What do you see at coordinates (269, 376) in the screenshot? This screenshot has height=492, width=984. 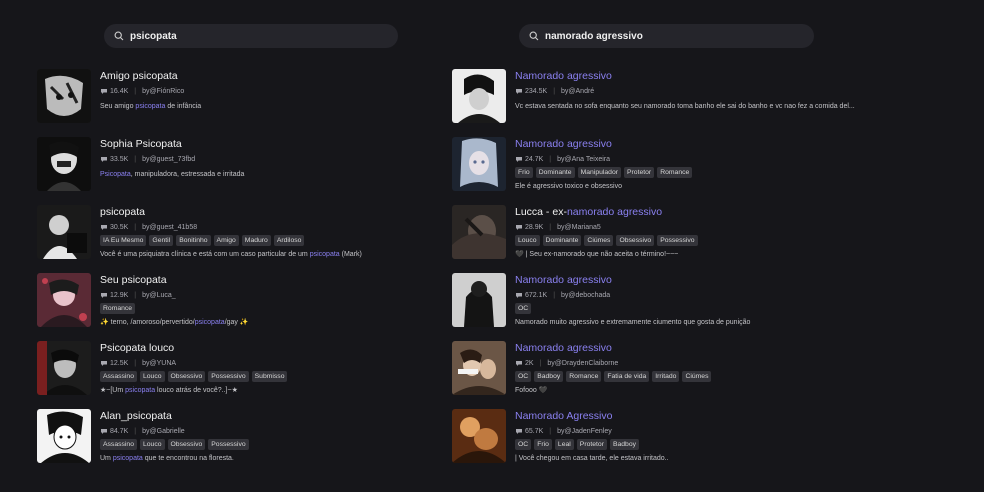 I see `tag-chip: Submisso` at bounding box center [269, 376].